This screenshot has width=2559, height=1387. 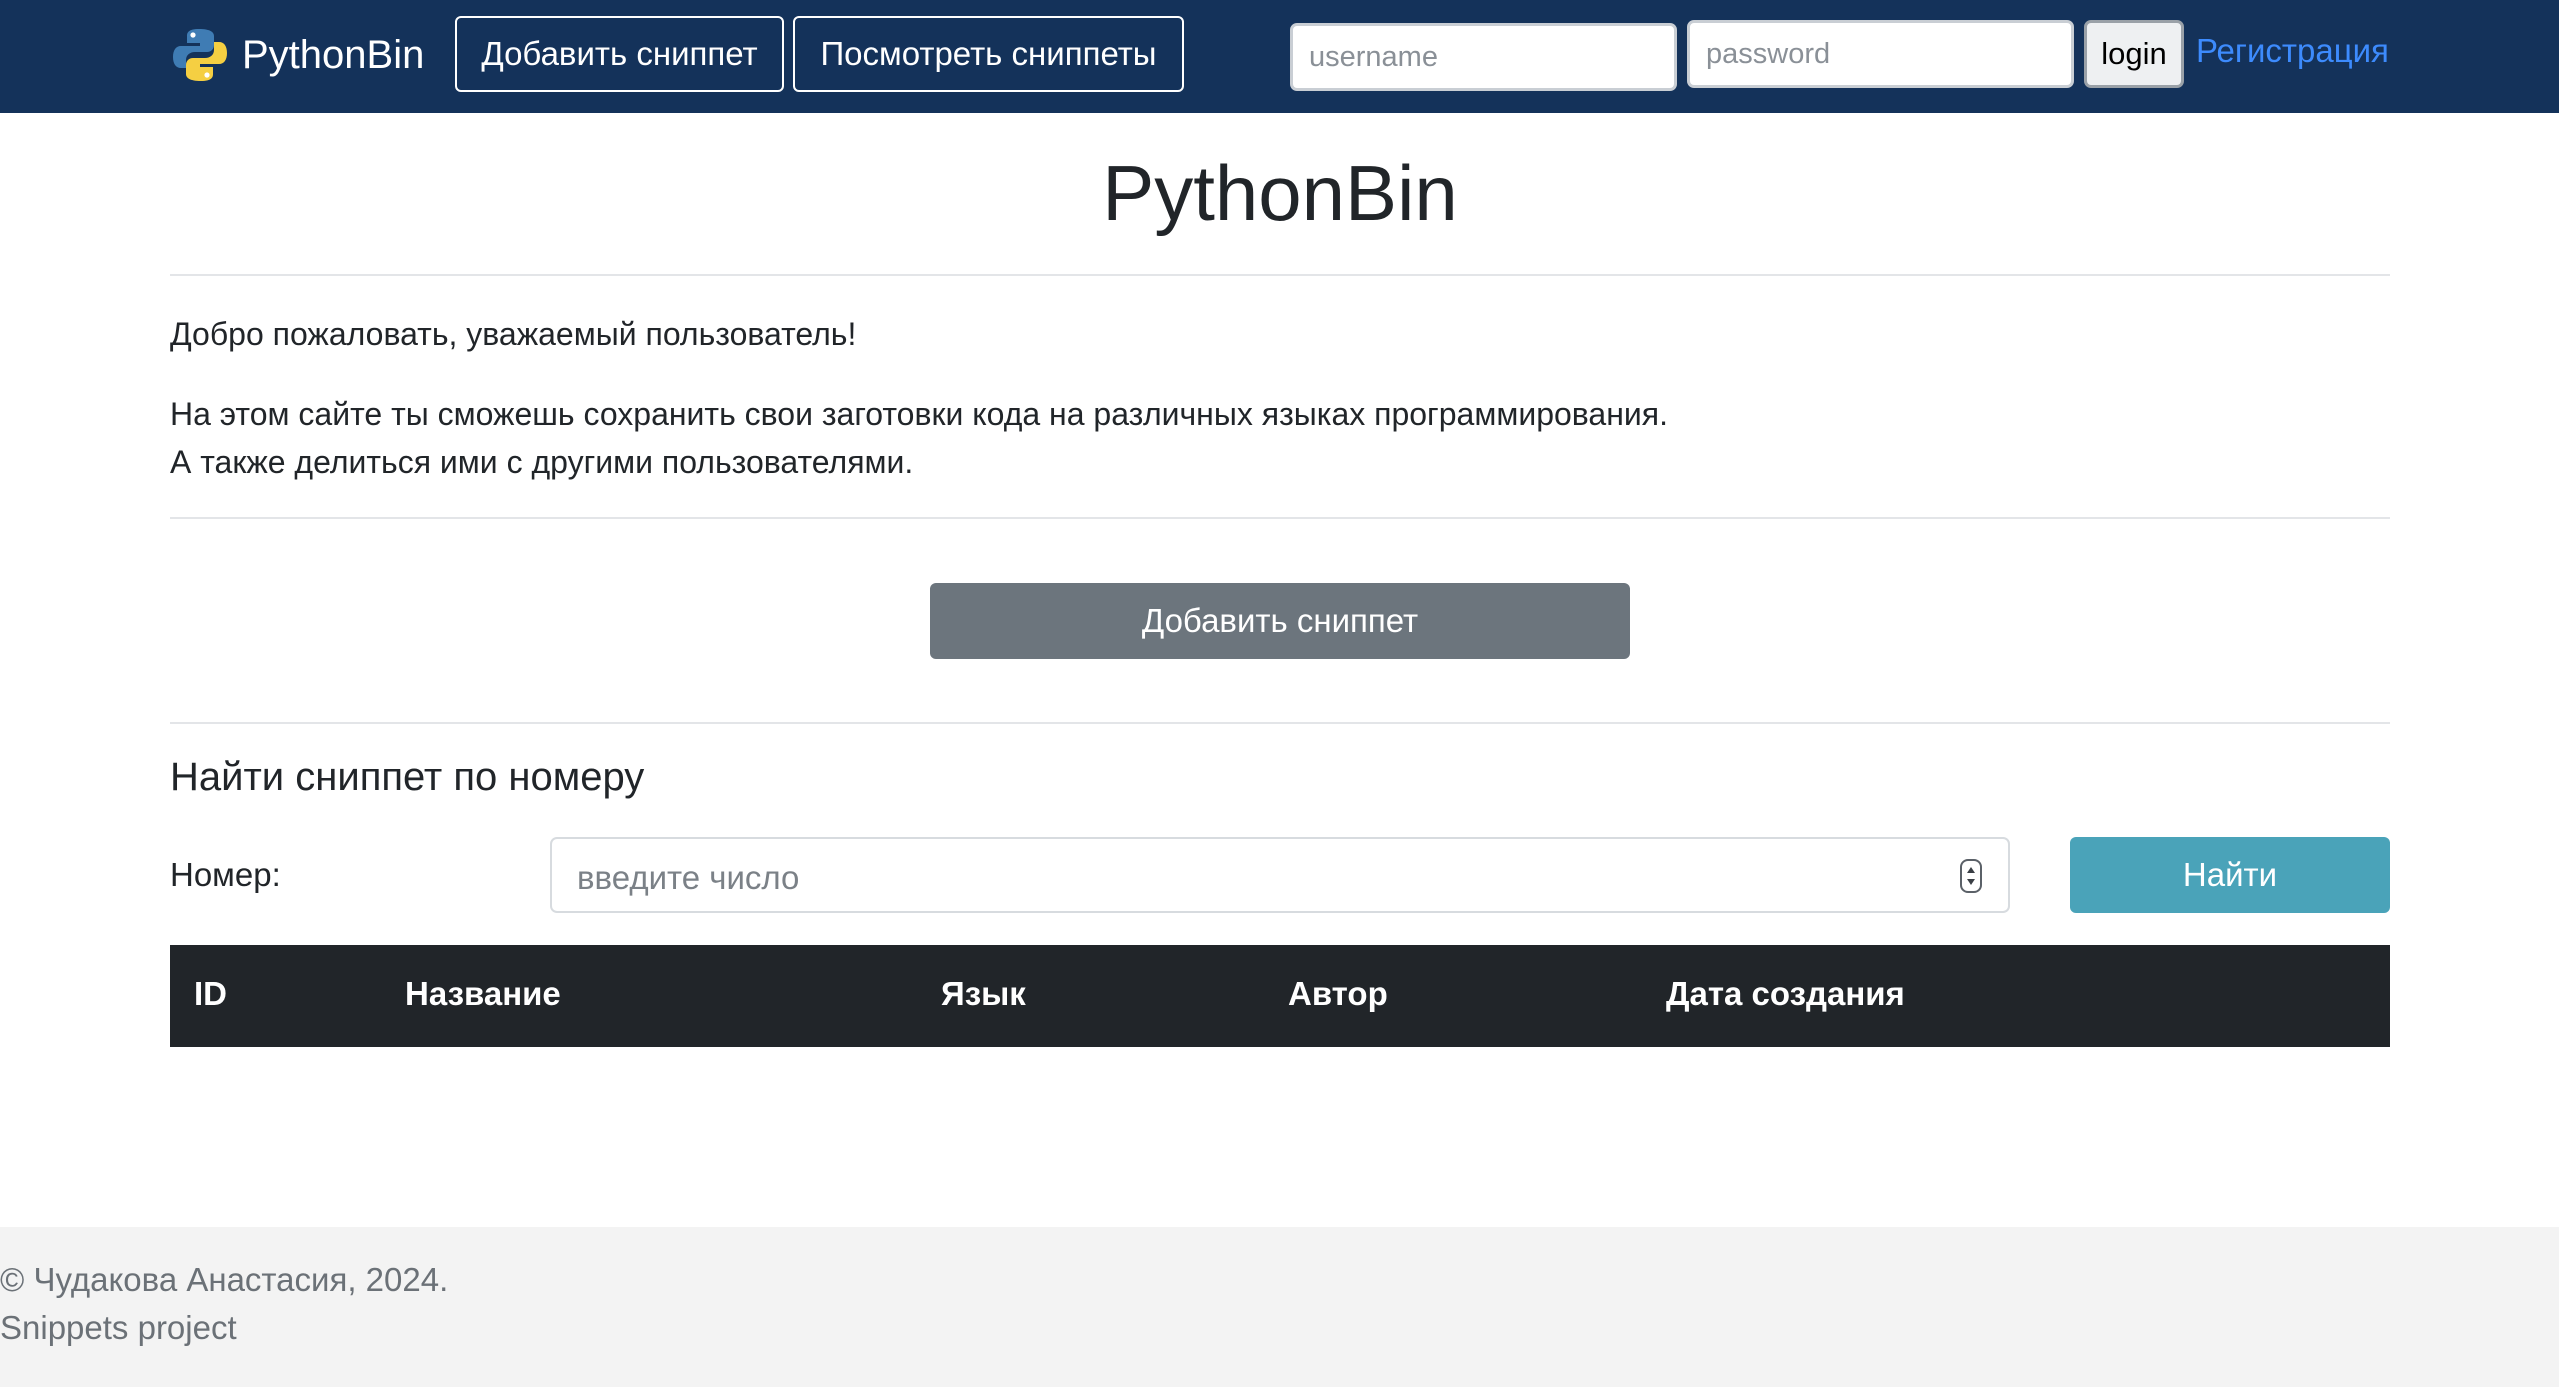 I want to click on snippets-table-header: ID Название Язык Автор Дата создания, so click(x=1280, y=996).